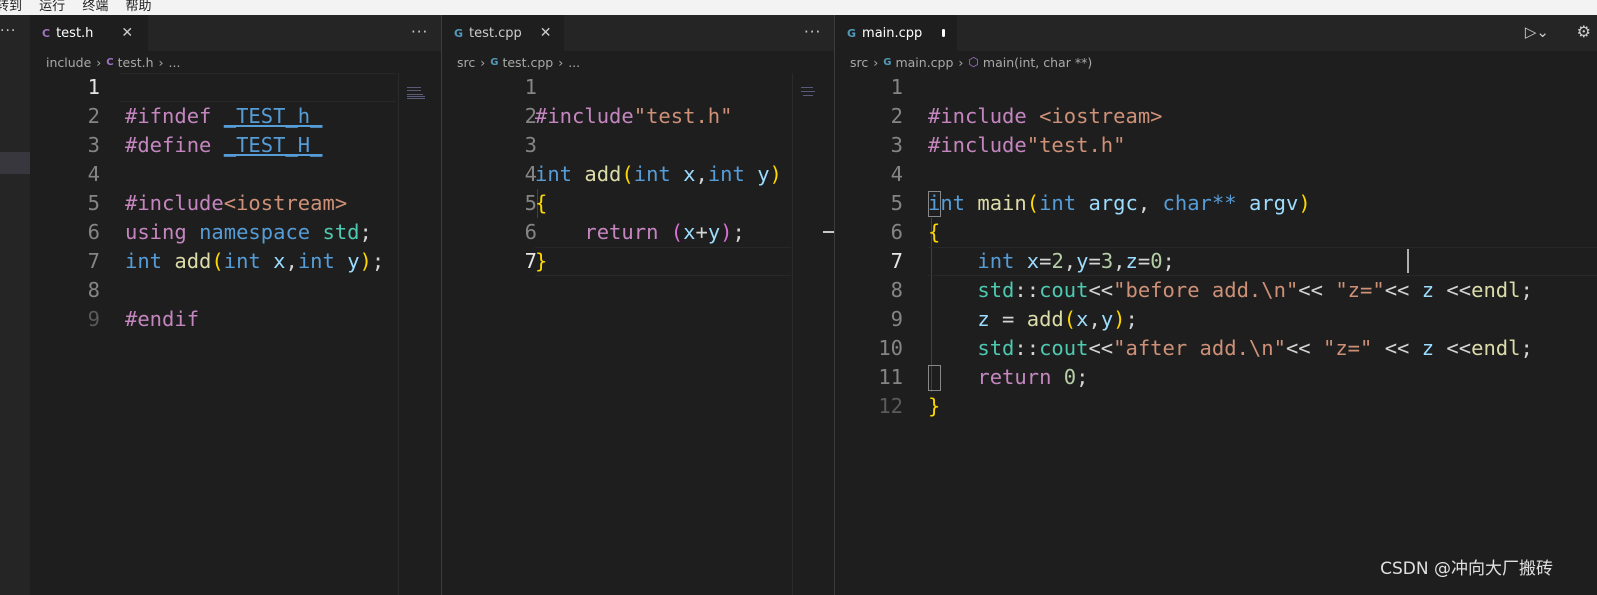 Image resolution: width=1597 pixels, height=595 pixels. I want to click on code-line: int main(int argc, char** argv), so click(1119, 203).